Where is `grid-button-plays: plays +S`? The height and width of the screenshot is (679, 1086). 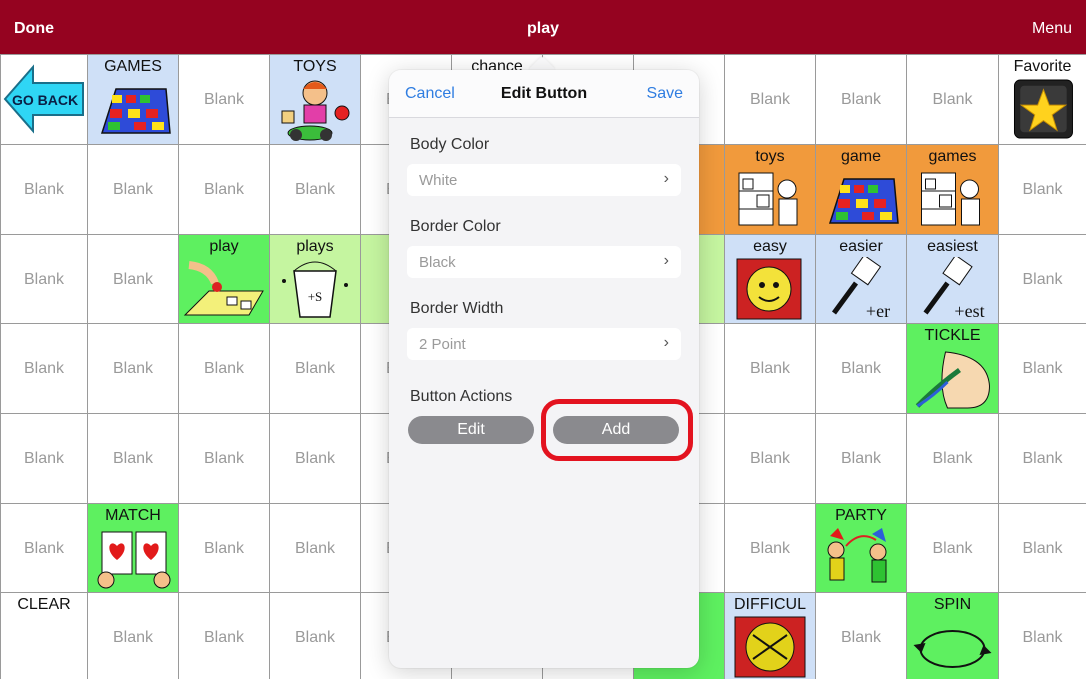 grid-button-plays: plays +S is located at coordinates (315, 279).